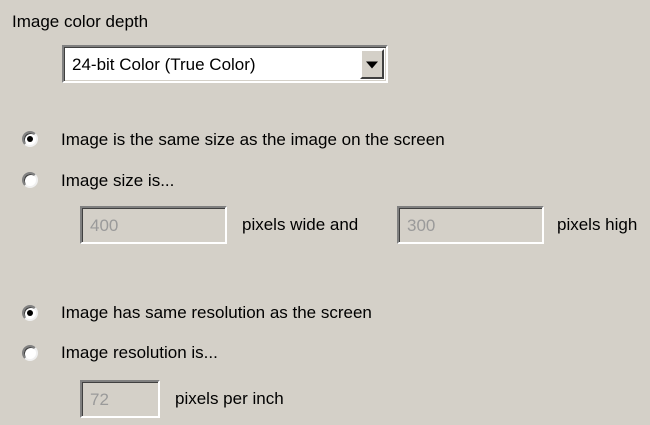 Image resolution: width=650 pixels, height=425 pixels. What do you see at coordinates (153, 225) in the screenshot?
I see `width-input: 400` at bounding box center [153, 225].